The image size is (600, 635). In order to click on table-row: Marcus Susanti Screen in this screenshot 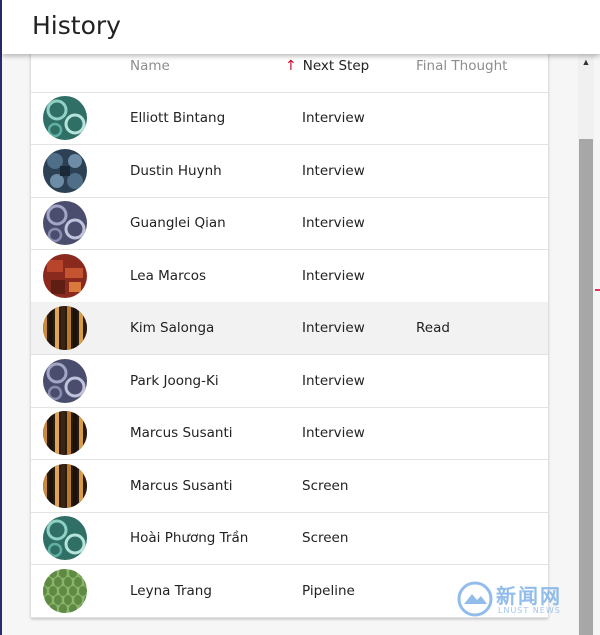, I will do `click(289, 486)`.